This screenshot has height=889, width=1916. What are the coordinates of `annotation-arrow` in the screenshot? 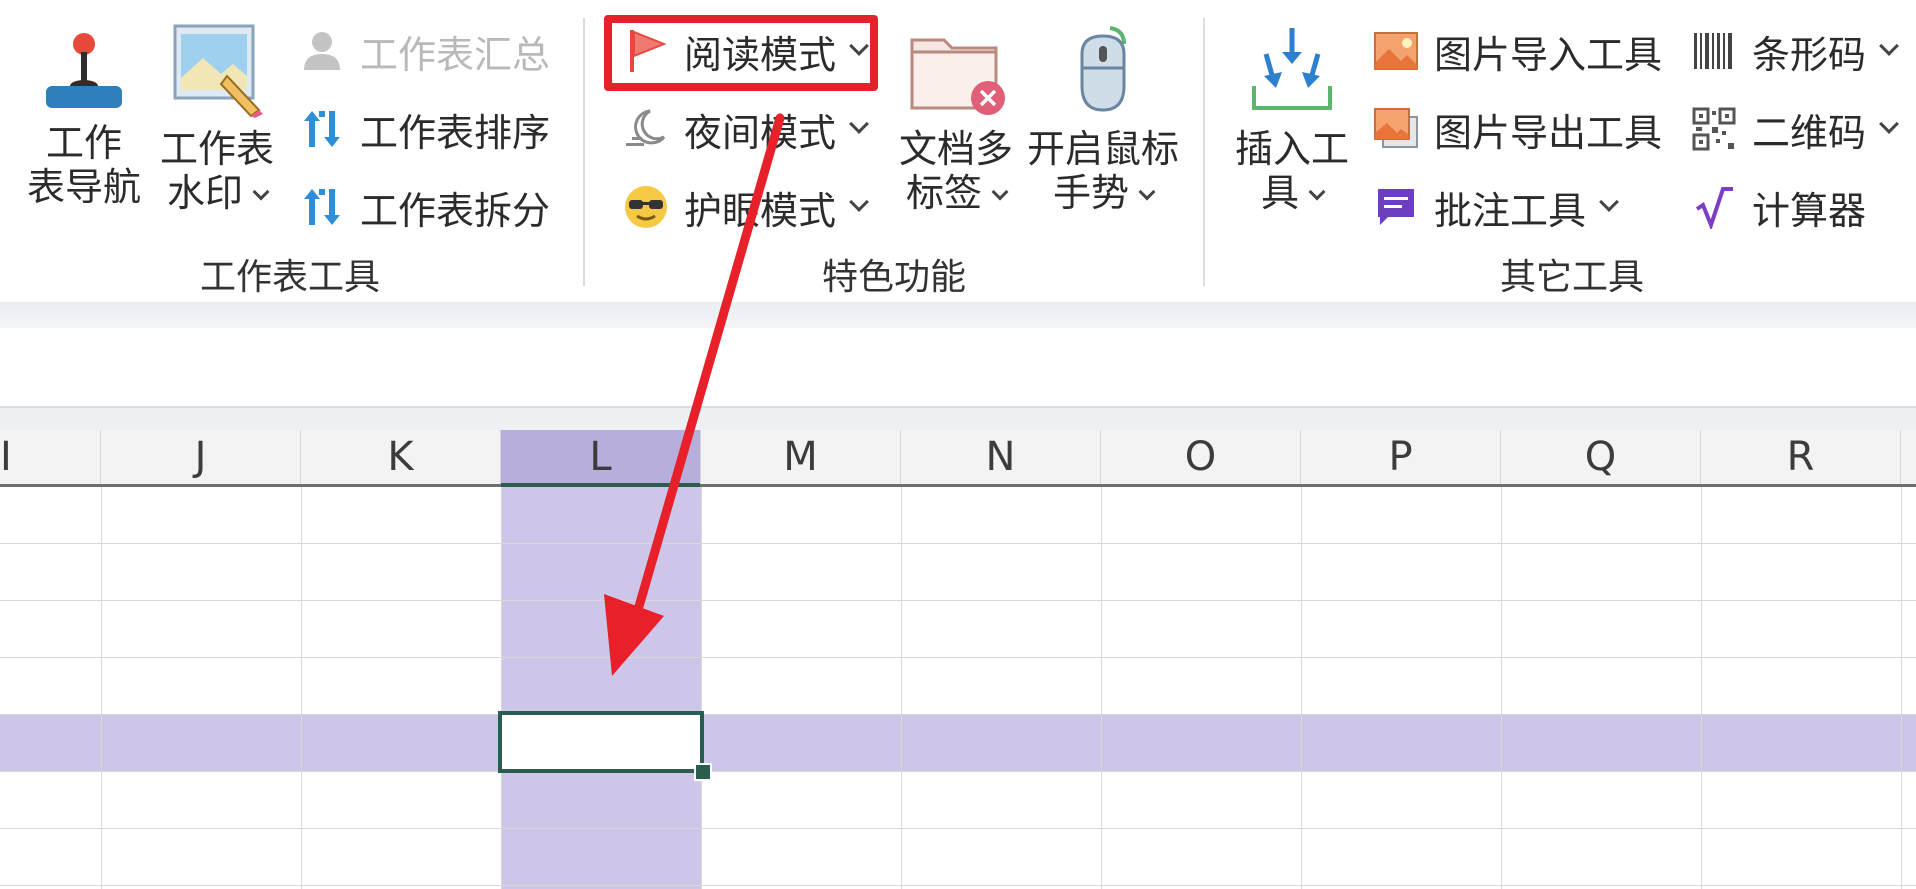 It's located at (694, 394).